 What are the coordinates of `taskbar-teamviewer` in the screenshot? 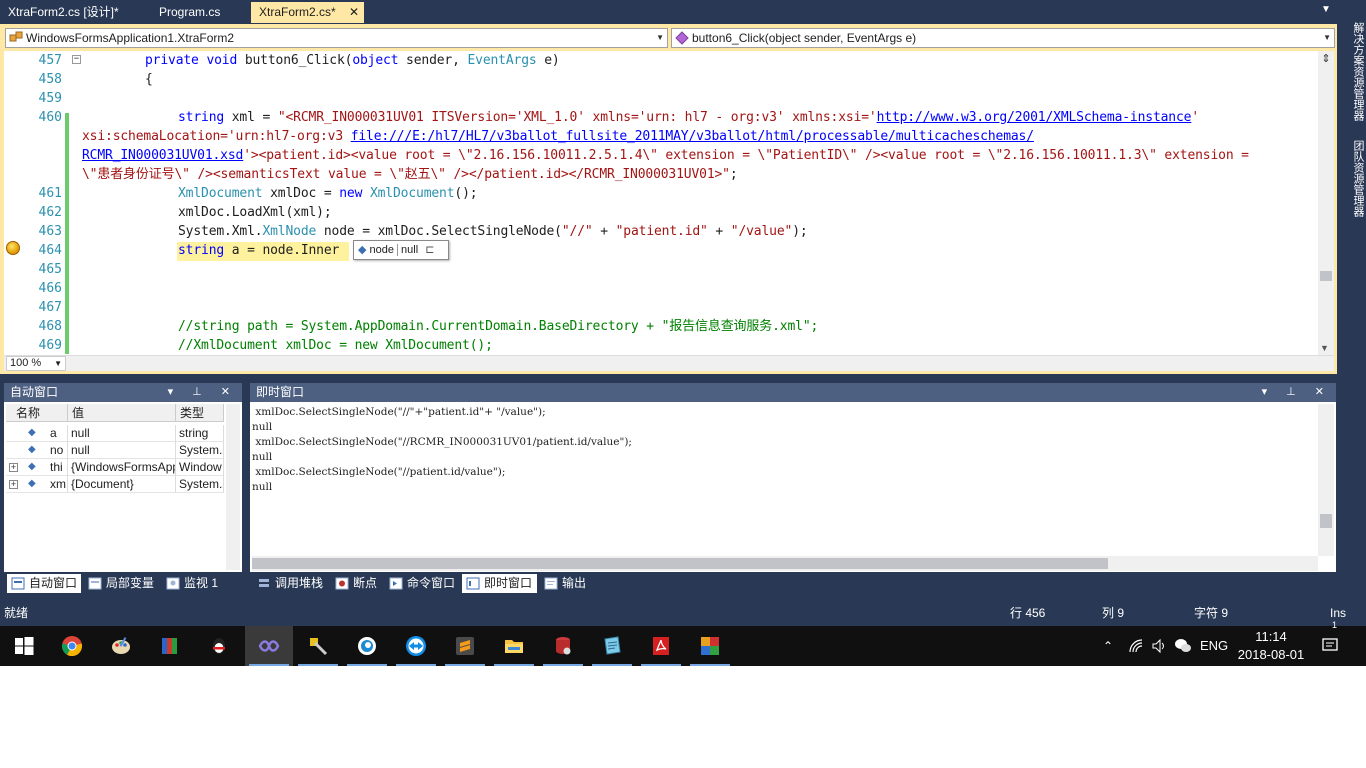 It's located at (416, 646).